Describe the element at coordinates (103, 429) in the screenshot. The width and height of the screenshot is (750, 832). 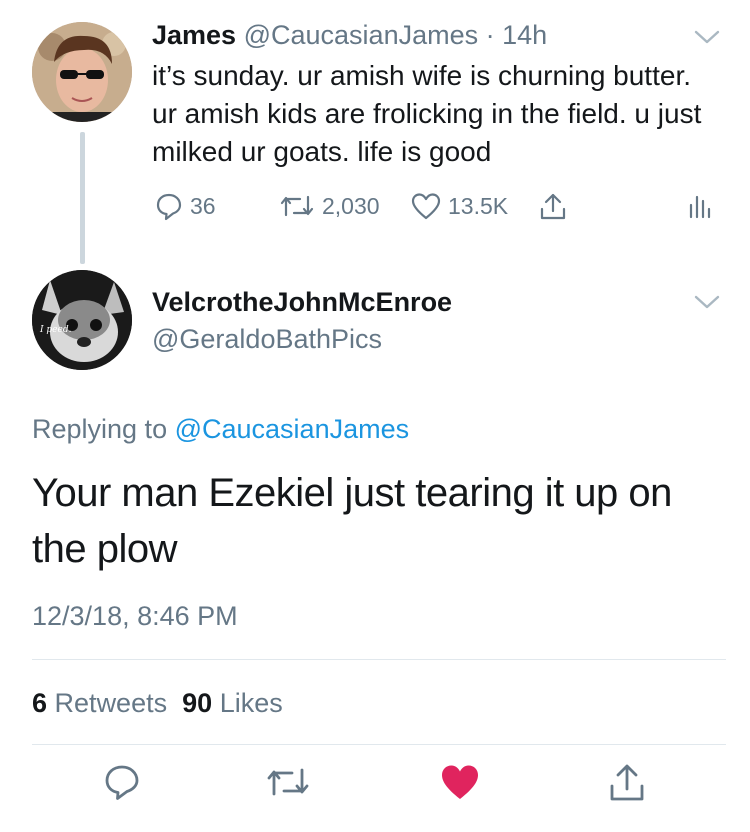
I see `replying-prefix: Replying to` at that location.